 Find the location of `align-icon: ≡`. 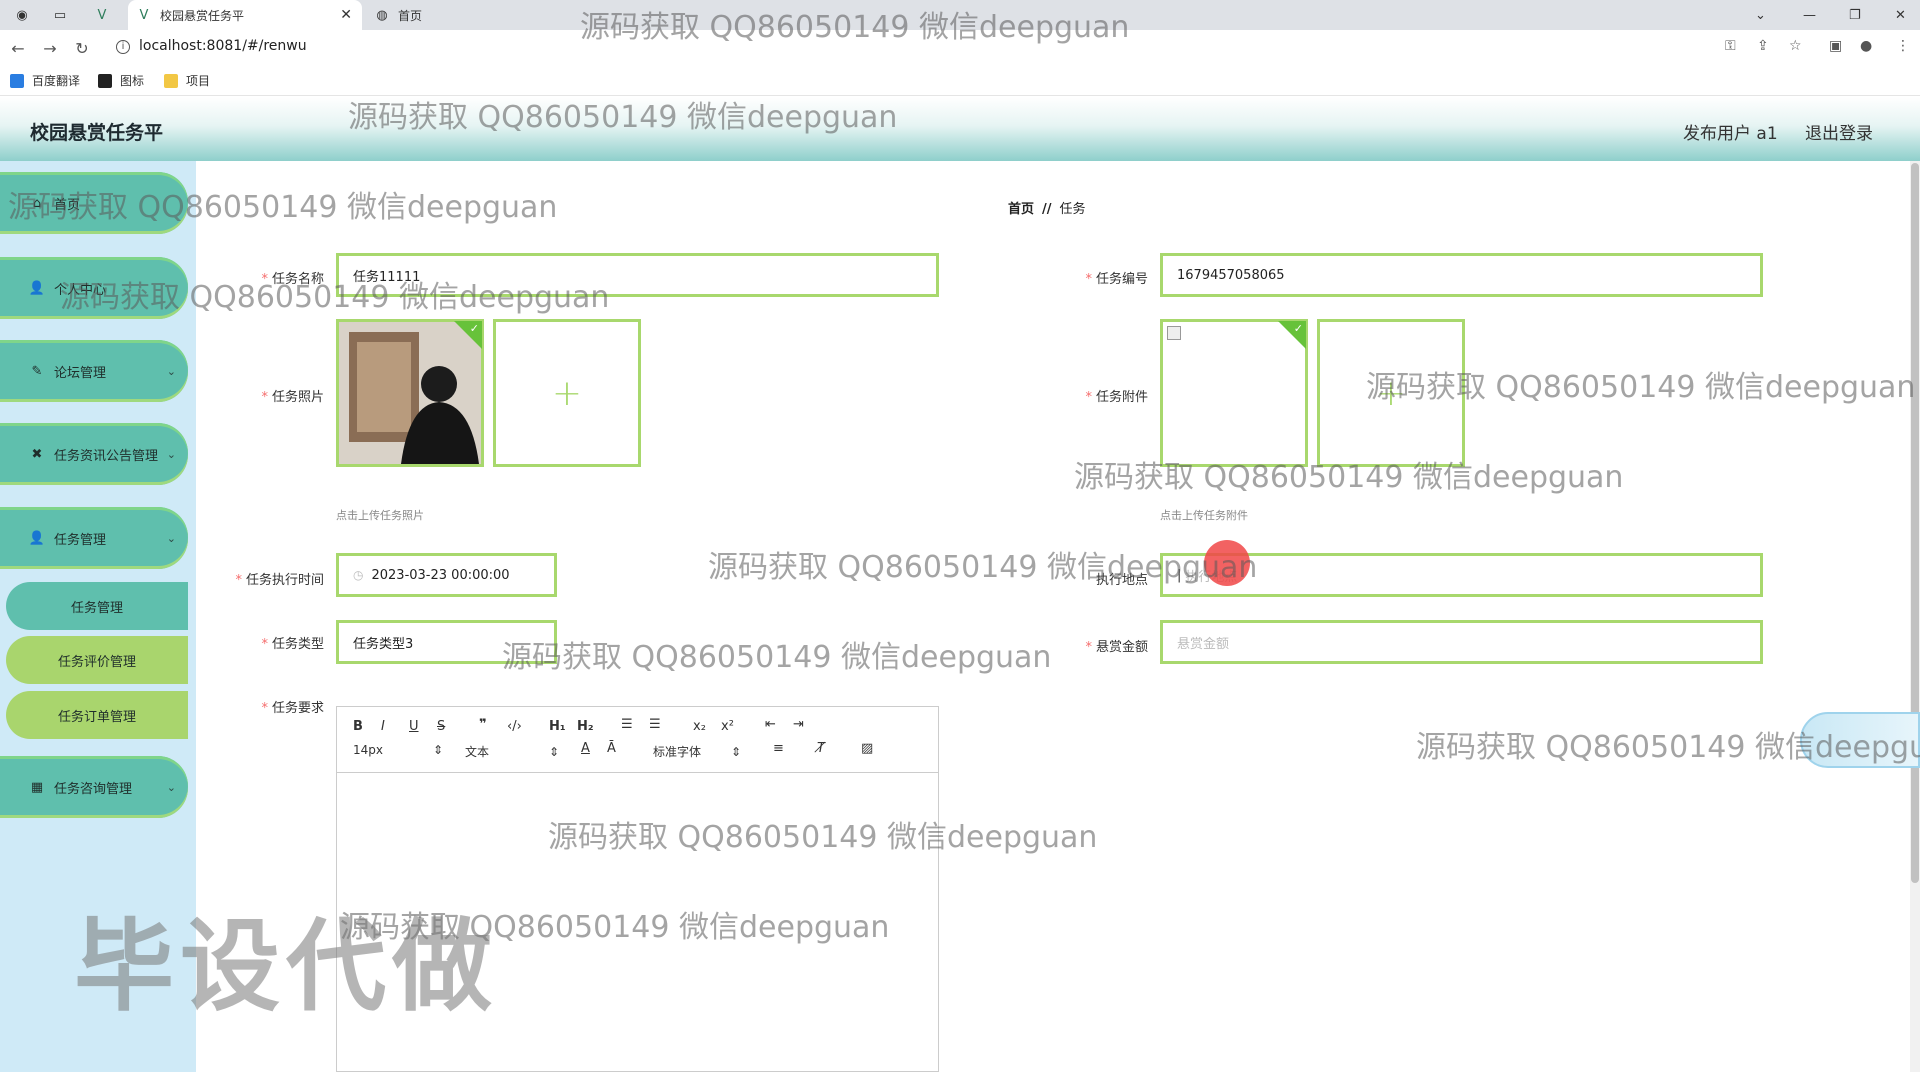

align-icon: ≡ is located at coordinates (778, 748).